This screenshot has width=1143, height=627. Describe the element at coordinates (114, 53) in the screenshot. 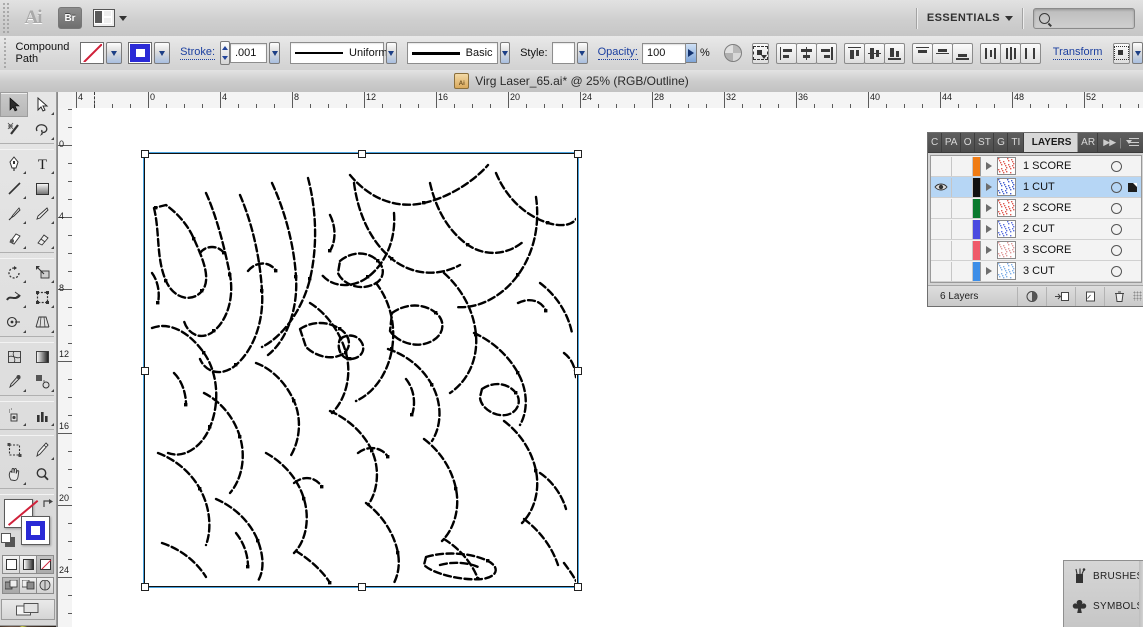

I see `fill-dropdown-button` at that location.